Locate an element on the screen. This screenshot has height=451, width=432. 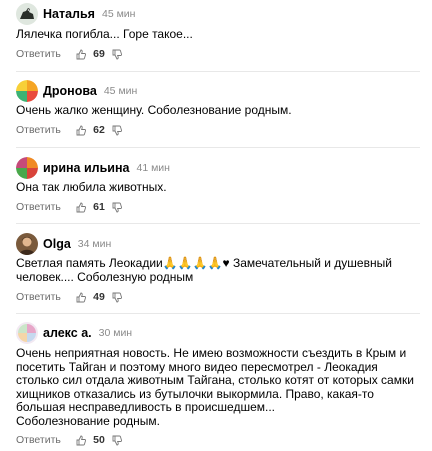
comment-author: алекс а. is located at coordinates (67, 333).